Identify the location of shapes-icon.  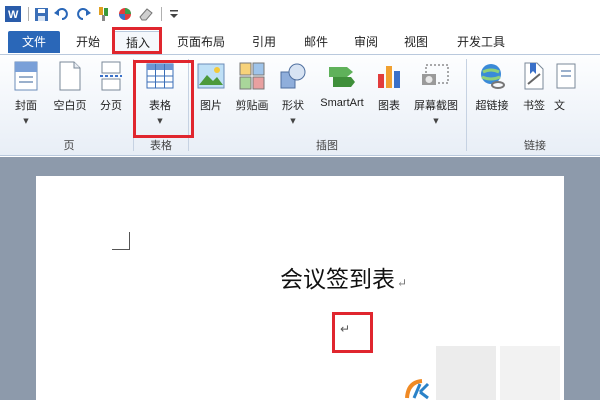
(293, 76).